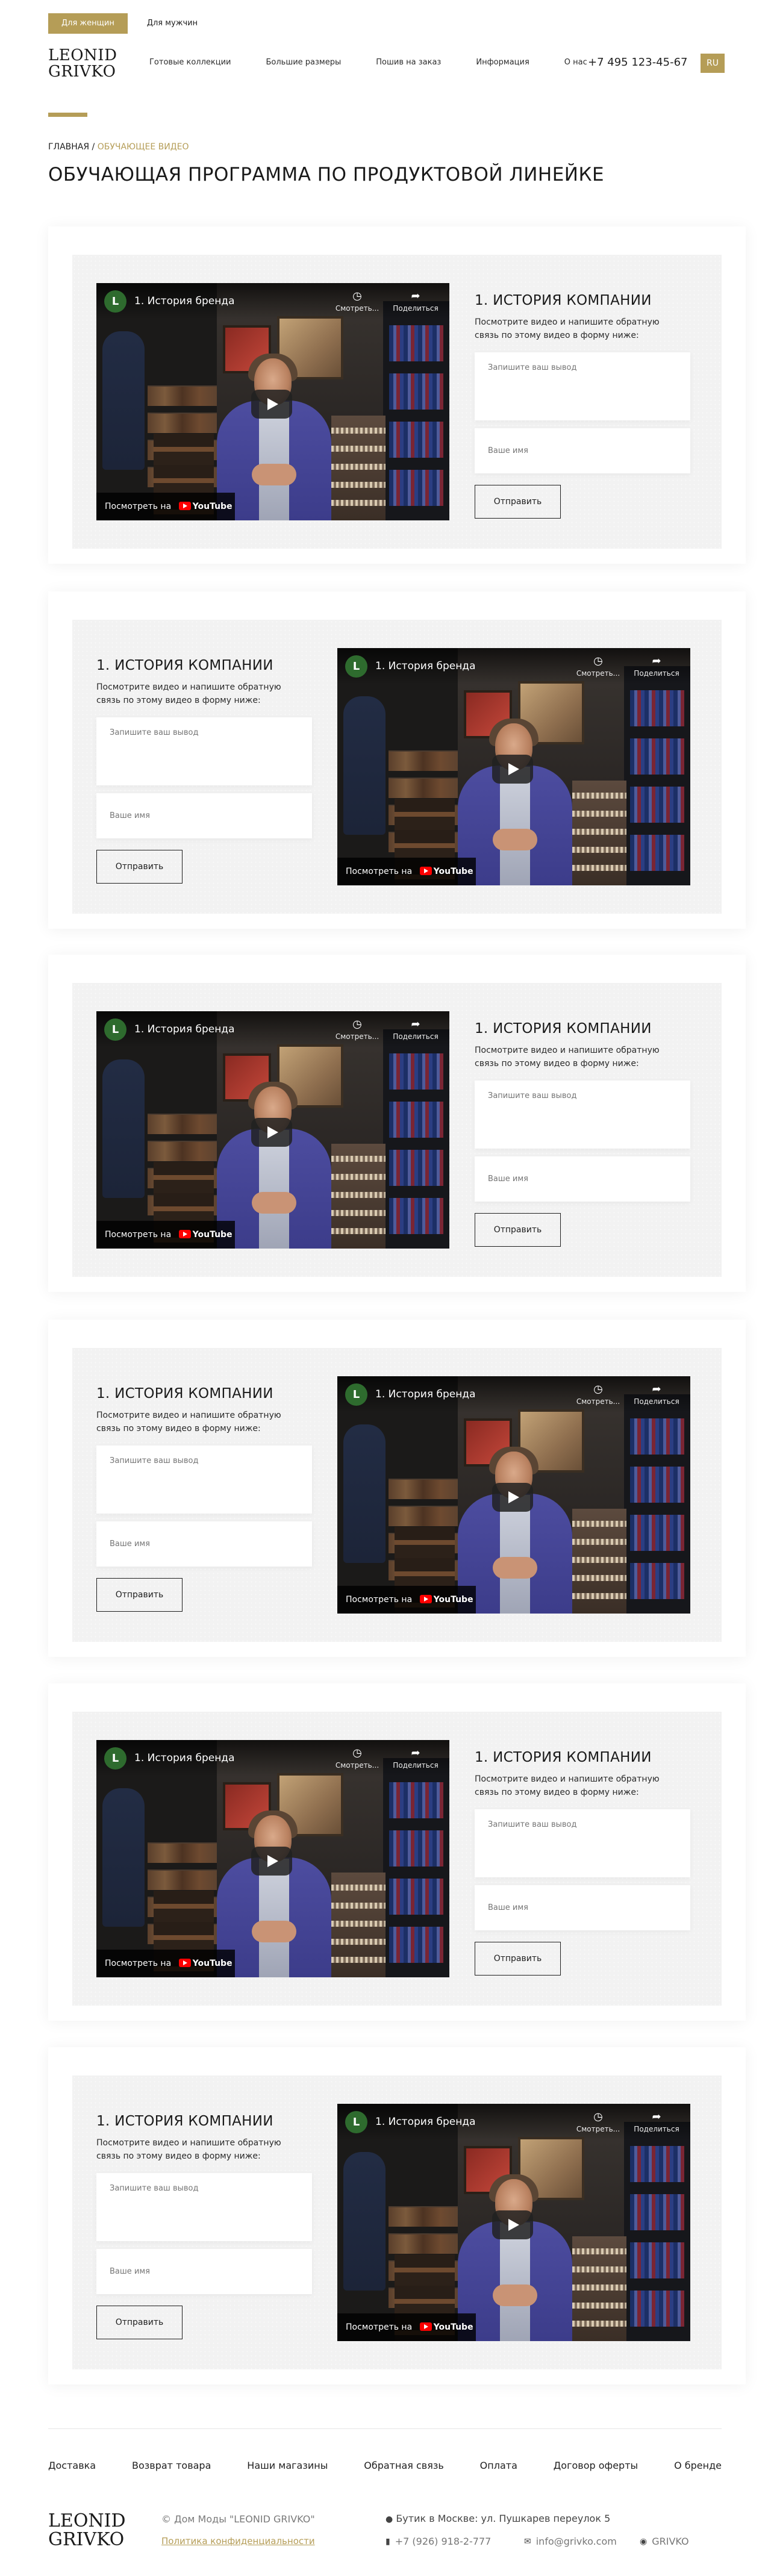  What do you see at coordinates (190, 62) in the screenshot?
I see `nav-ready-collections: Готовые коллекции` at bounding box center [190, 62].